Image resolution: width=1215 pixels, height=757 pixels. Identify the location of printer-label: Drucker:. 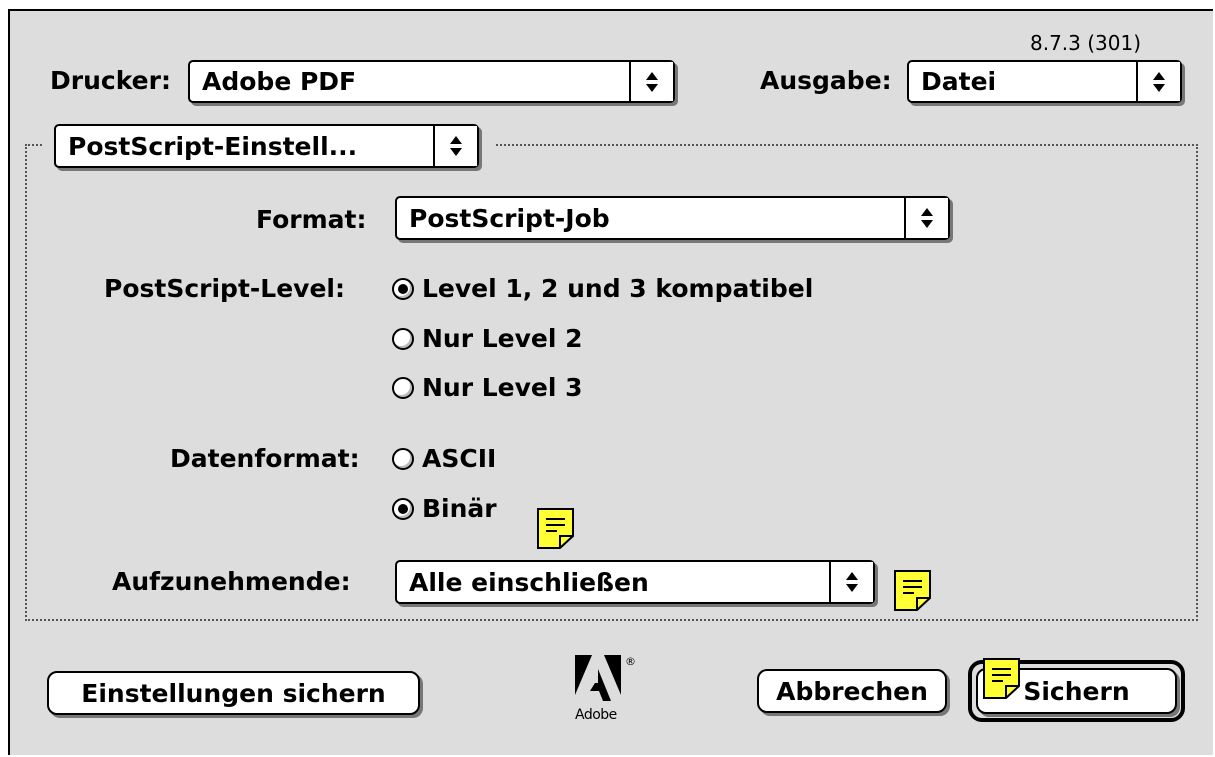
(110, 80).